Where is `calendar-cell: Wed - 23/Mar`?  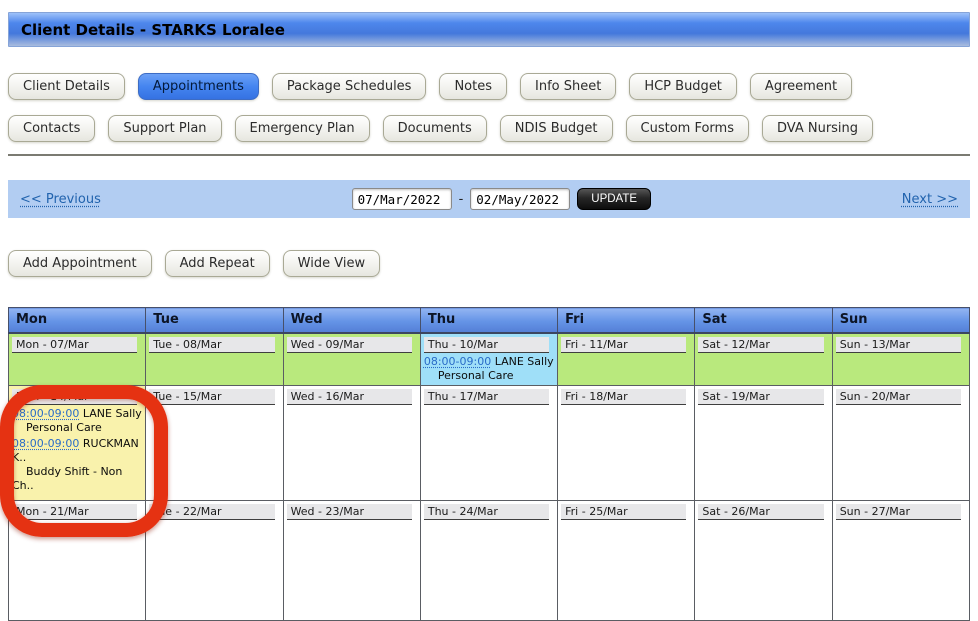
calendar-cell: Wed - 23/Mar is located at coordinates (351, 560).